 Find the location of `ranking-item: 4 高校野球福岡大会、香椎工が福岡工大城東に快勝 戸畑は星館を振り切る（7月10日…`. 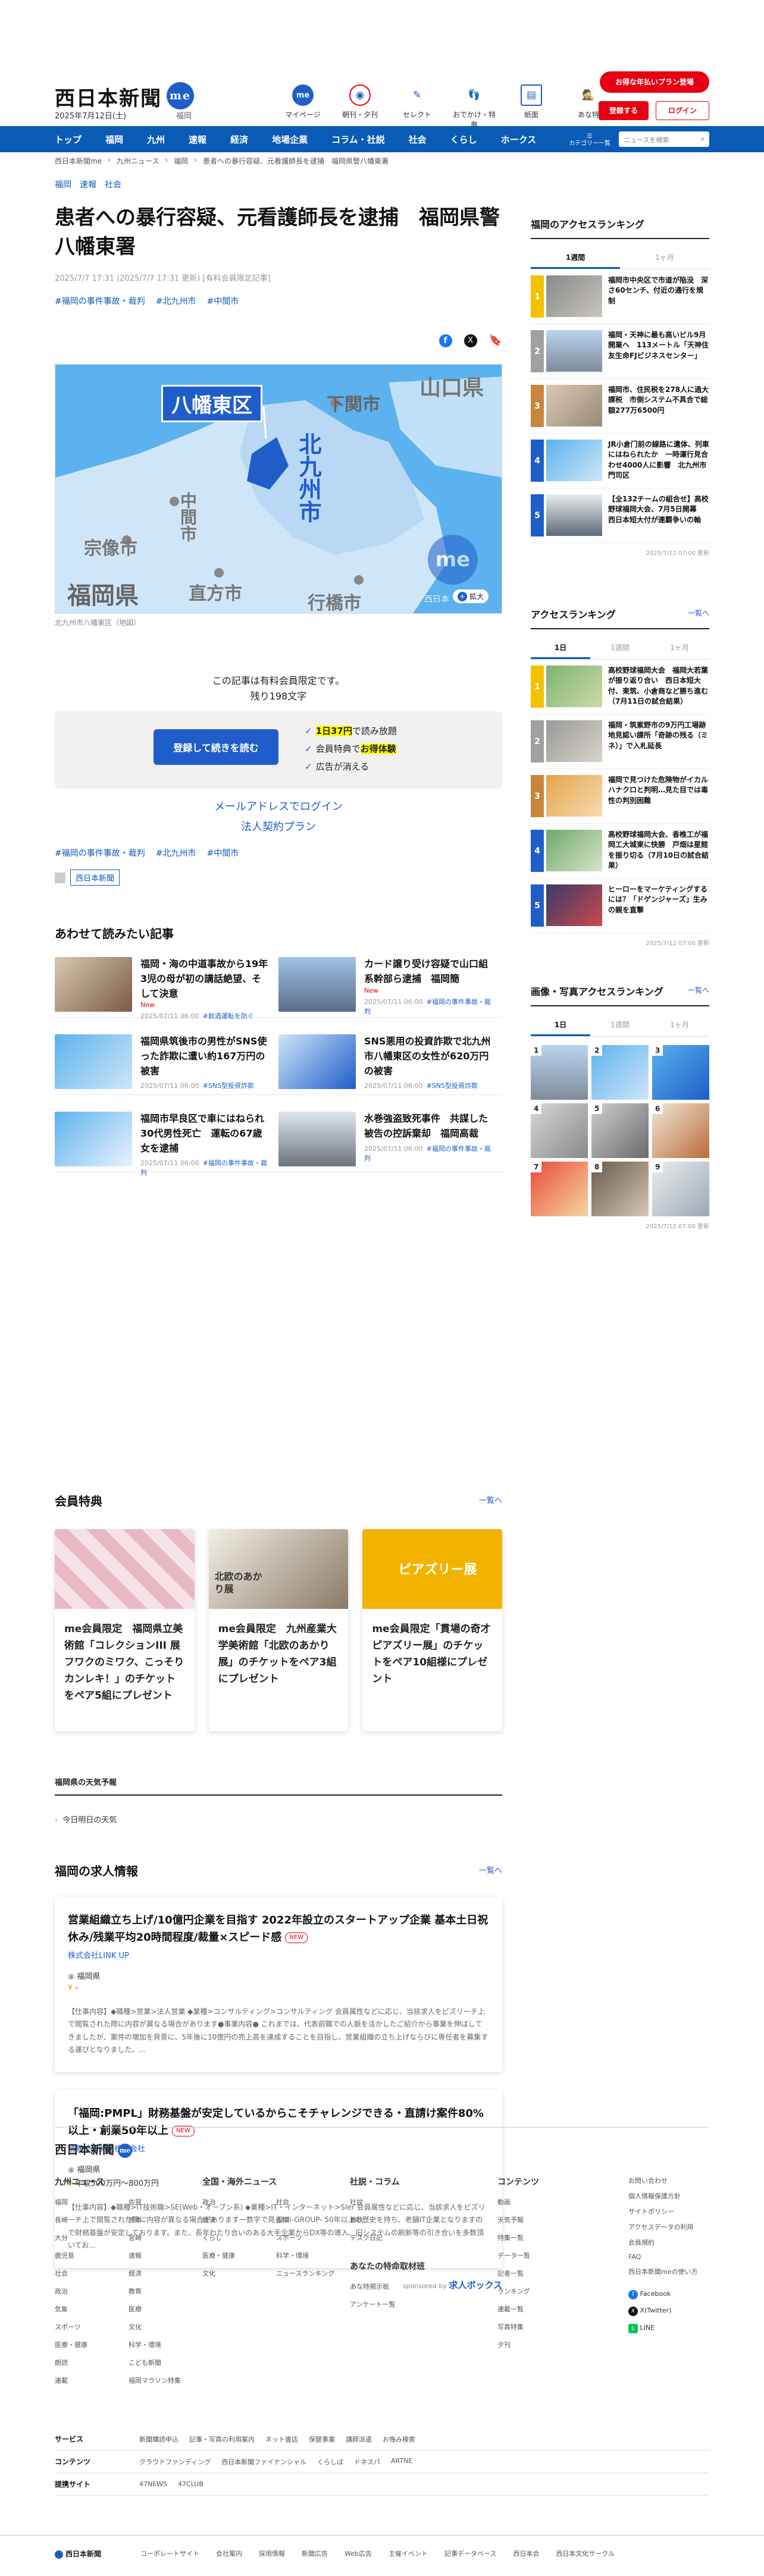

ranking-item: 4 高校野球福岡大会、香椎工が福岡工大城東に快勝 戸畑は星館を振り切る（7月10日… is located at coordinates (620, 851).